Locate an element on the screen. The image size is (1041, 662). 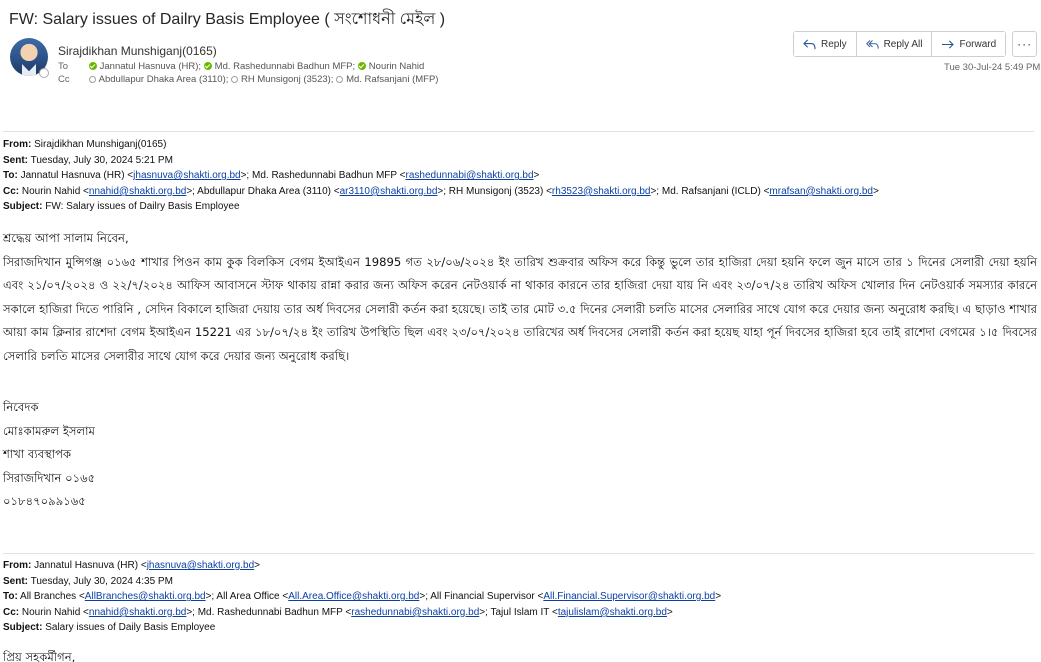
recipient: RH Munsigonj (3523); is located at coordinates (282, 79).